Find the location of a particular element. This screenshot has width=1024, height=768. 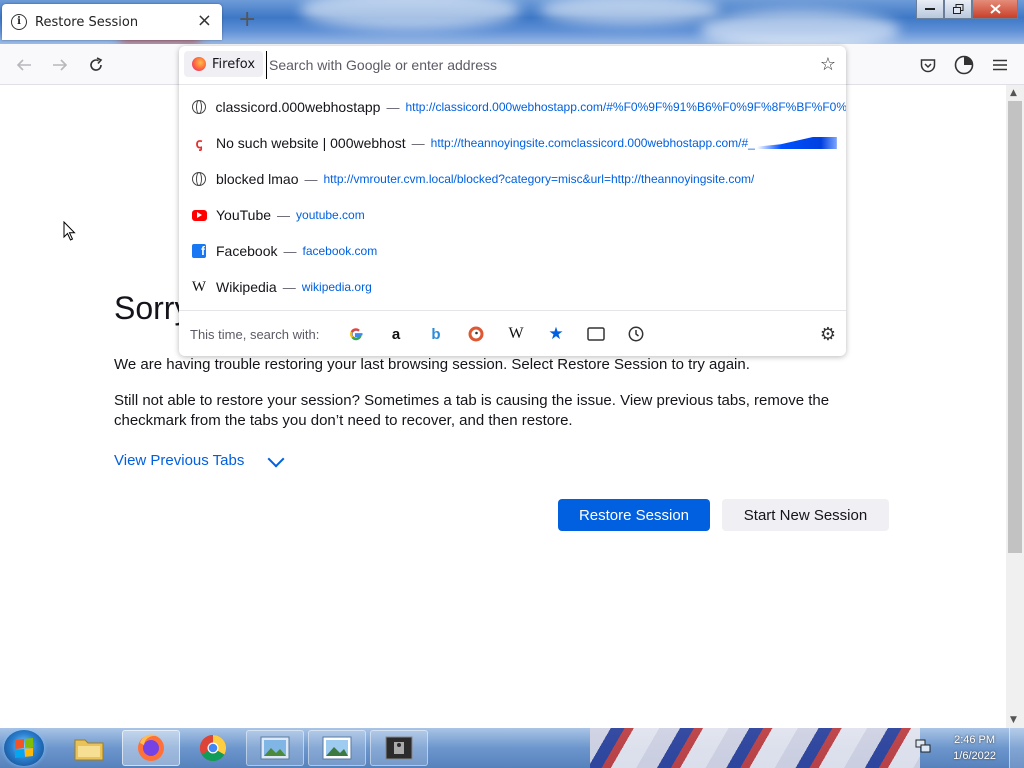

back-button is located at coordinates (24, 65).